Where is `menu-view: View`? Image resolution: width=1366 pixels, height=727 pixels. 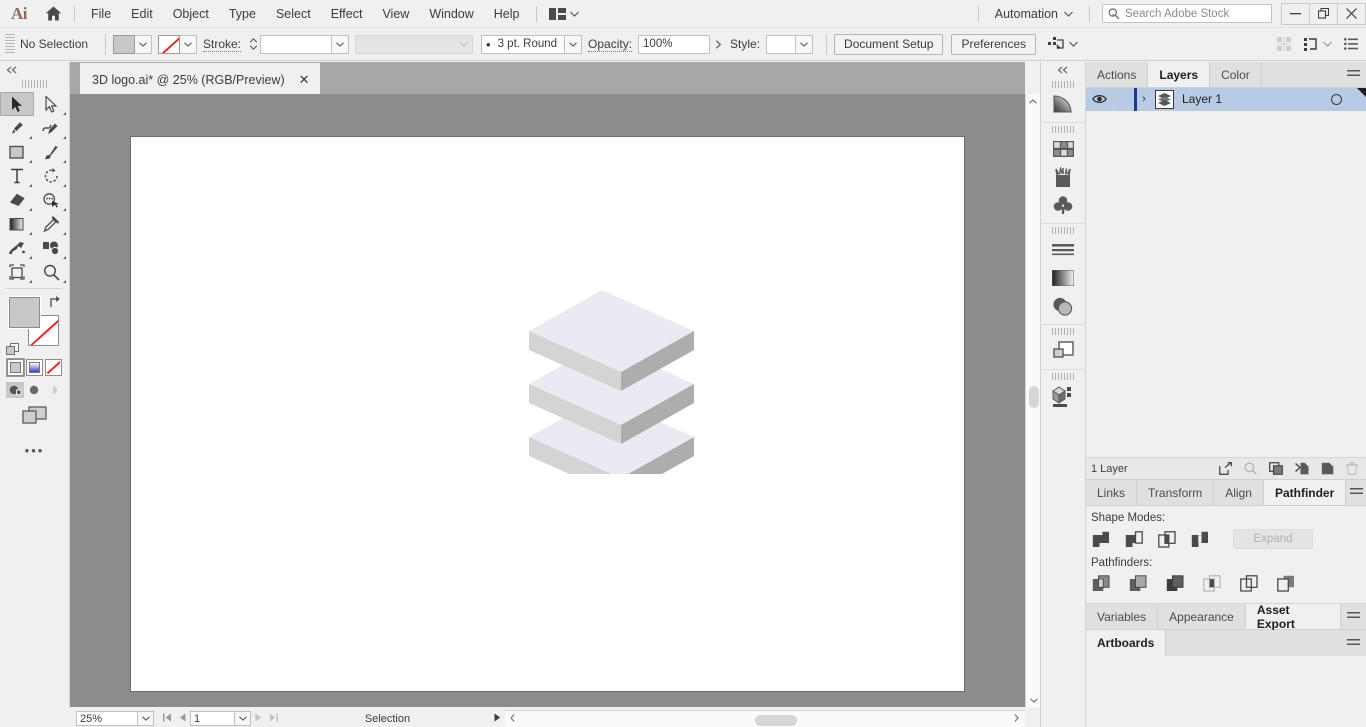 menu-view: View is located at coordinates (395, 14).